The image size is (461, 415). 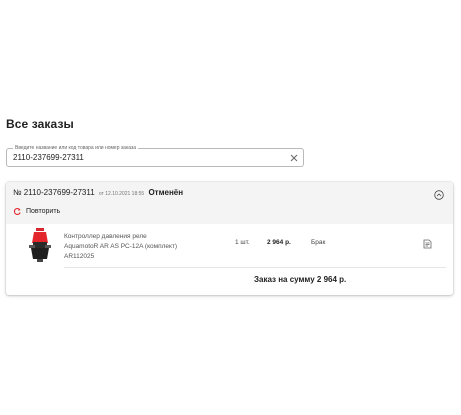 I want to click on chevron-up-circle-icon, so click(x=439, y=195).